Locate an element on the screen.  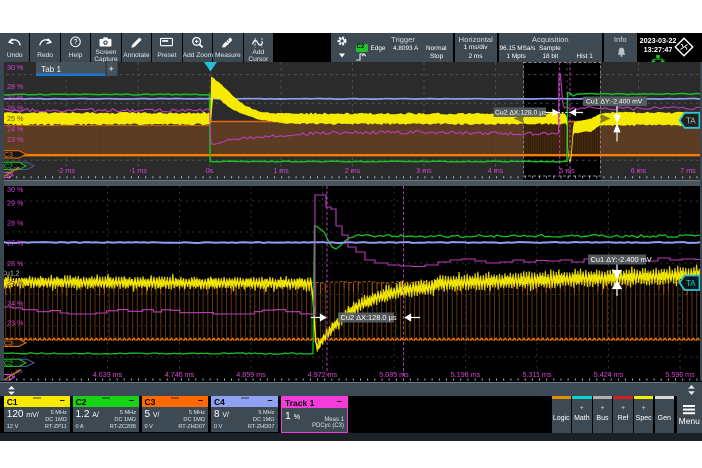
svg-text: 4.633 ms is located at coordinates (108, 374).